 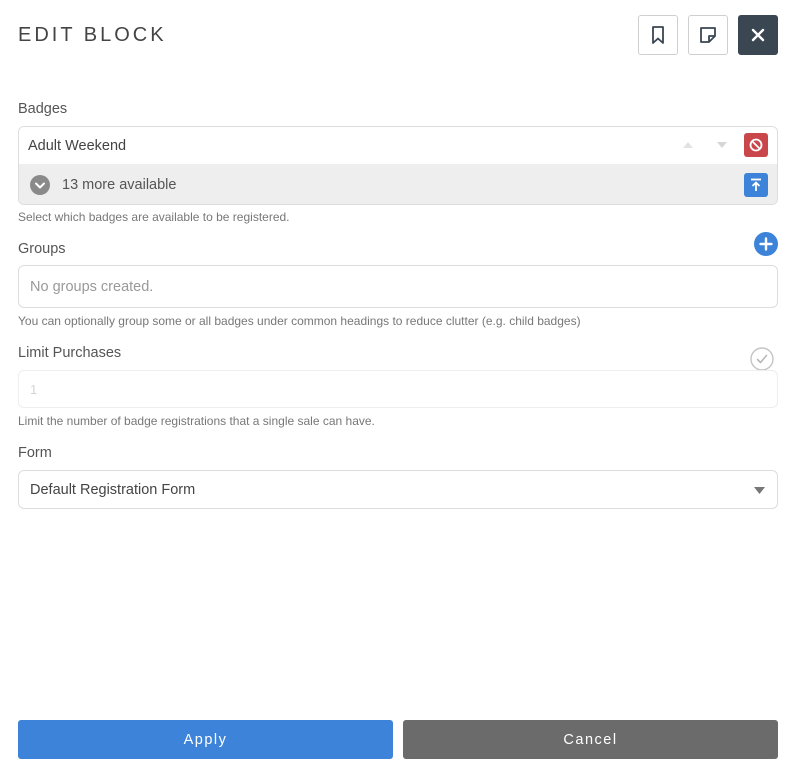 I want to click on caret-up-icon, so click(x=688, y=145).